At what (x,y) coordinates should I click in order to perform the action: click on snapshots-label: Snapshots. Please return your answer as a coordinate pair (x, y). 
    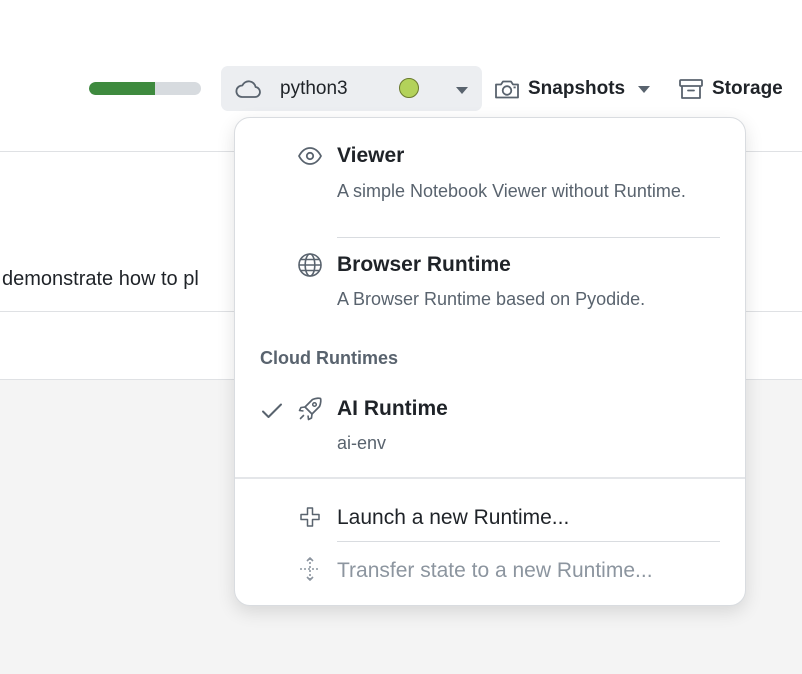
    Looking at the image, I should click on (577, 88).